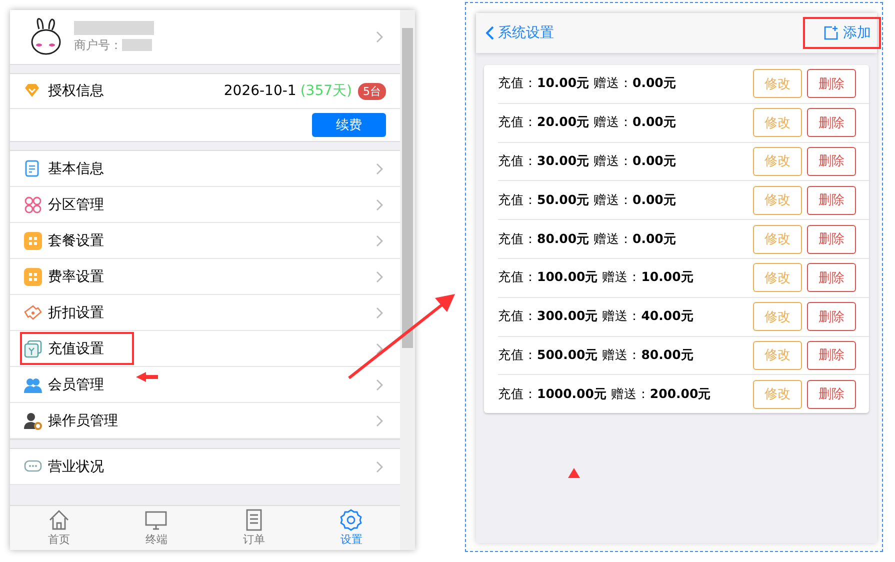  I want to click on scrollbar, so click(407, 280).